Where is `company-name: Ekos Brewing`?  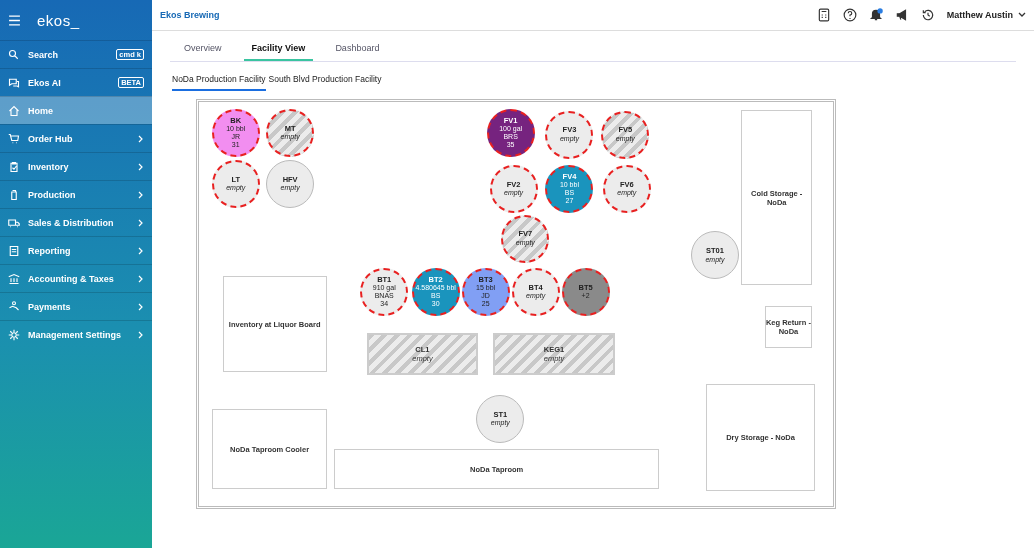 company-name: Ekos Brewing is located at coordinates (190, 15).